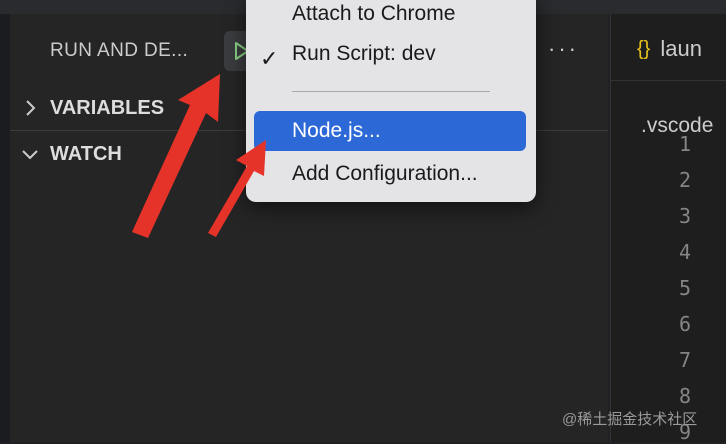 The width and height of the screenshot is (726, 444). What do you see at coordinates (684, 180) in the screenshot?
I see `line-number: 2` at bounding box center [684, 180].